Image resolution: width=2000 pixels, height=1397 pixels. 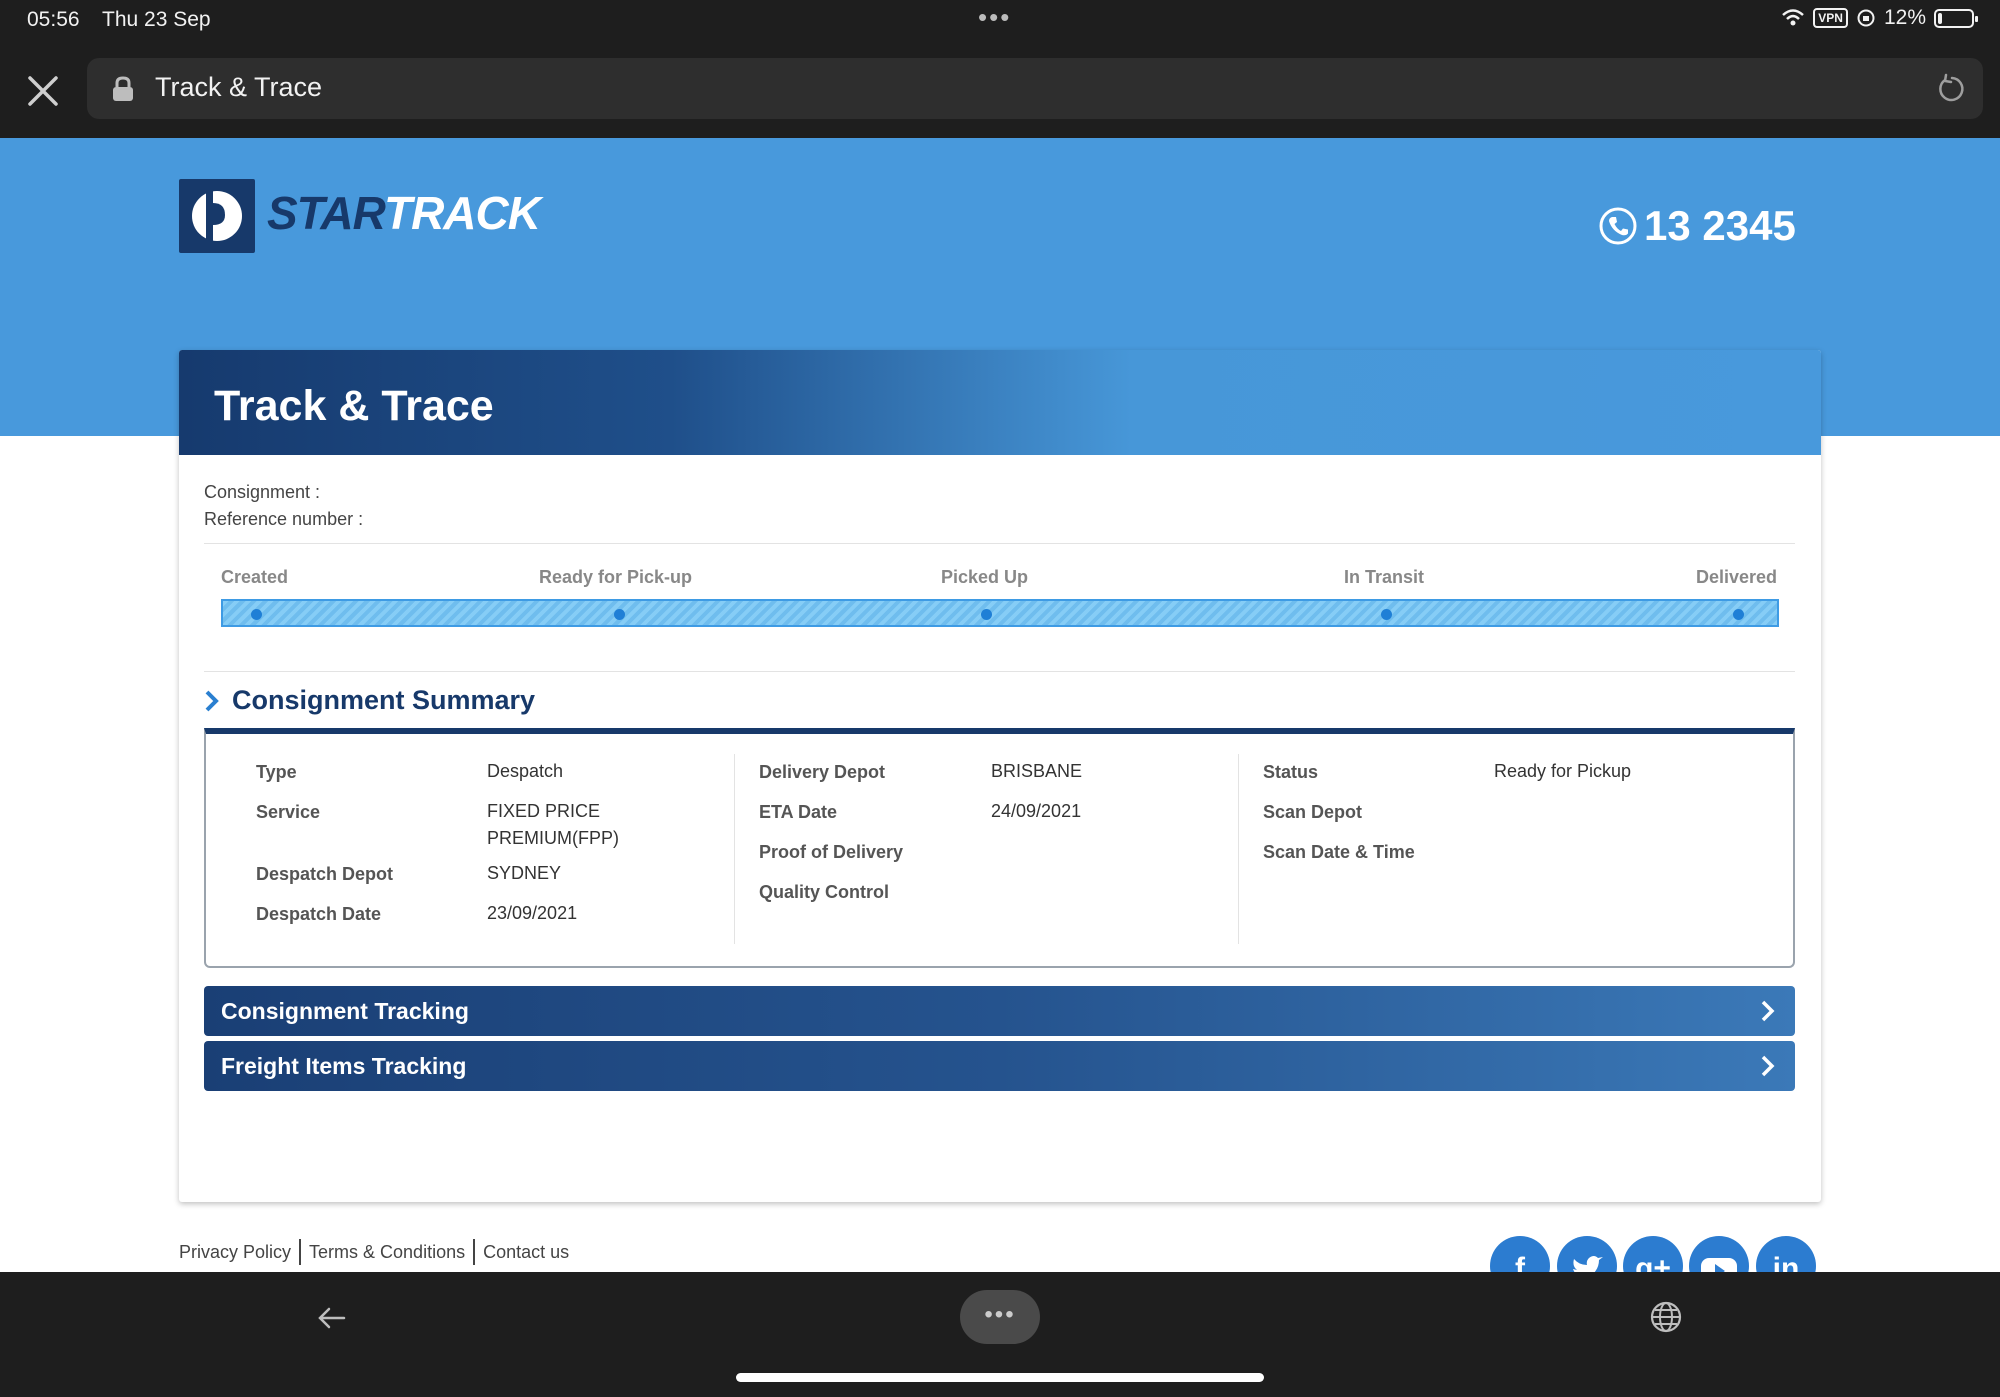 I want to click on status-time: 05:56, so click(x=53, y=19).